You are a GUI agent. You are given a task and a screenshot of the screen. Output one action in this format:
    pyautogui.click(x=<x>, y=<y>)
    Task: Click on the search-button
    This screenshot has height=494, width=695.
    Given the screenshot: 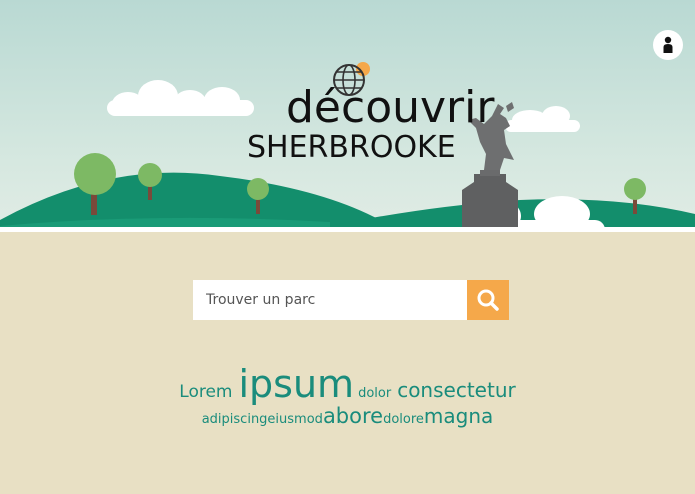 What is the action you would take?
    pyautogui.click(x=488, y=300)
    